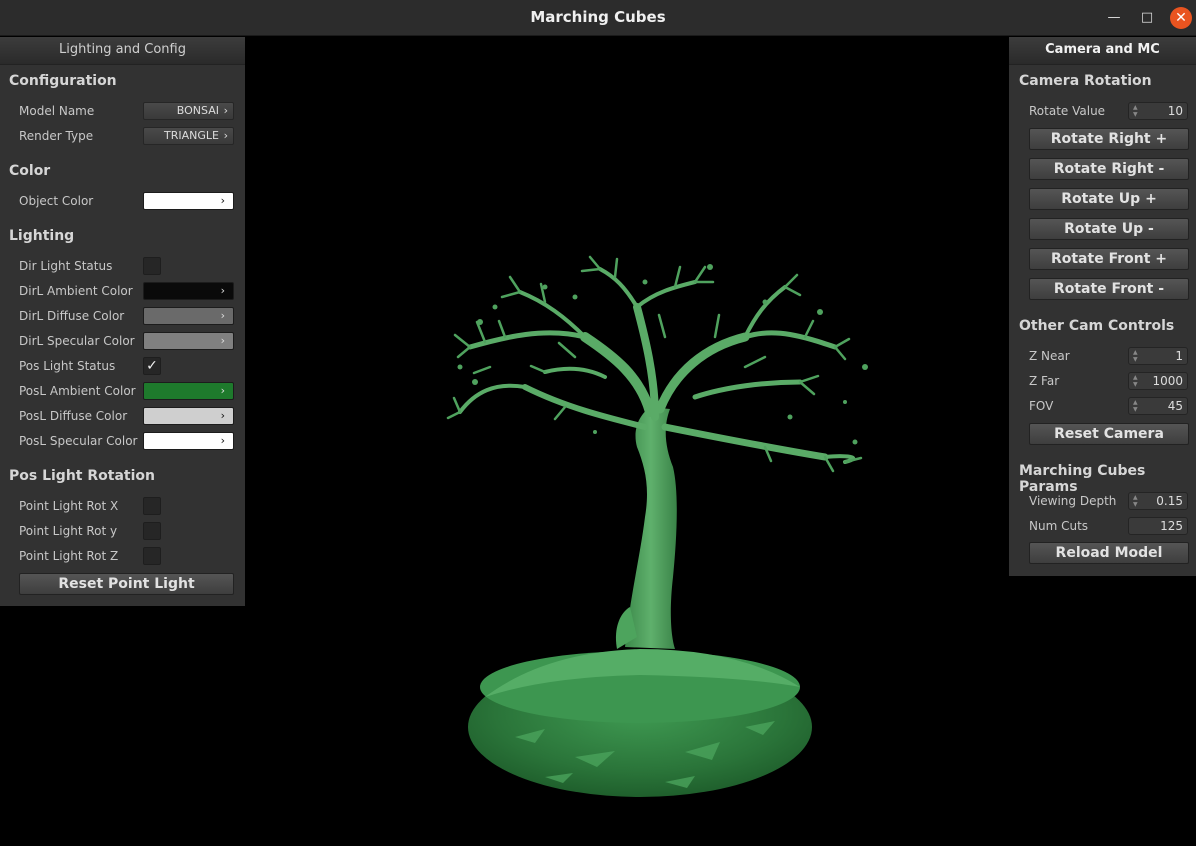 The height and width of the screenshot is (846, 1196). Describe the element at coordinates (69, 506) in the screenshot. I see `point-light-rot-x-label: Point Light Rot X` at that location.